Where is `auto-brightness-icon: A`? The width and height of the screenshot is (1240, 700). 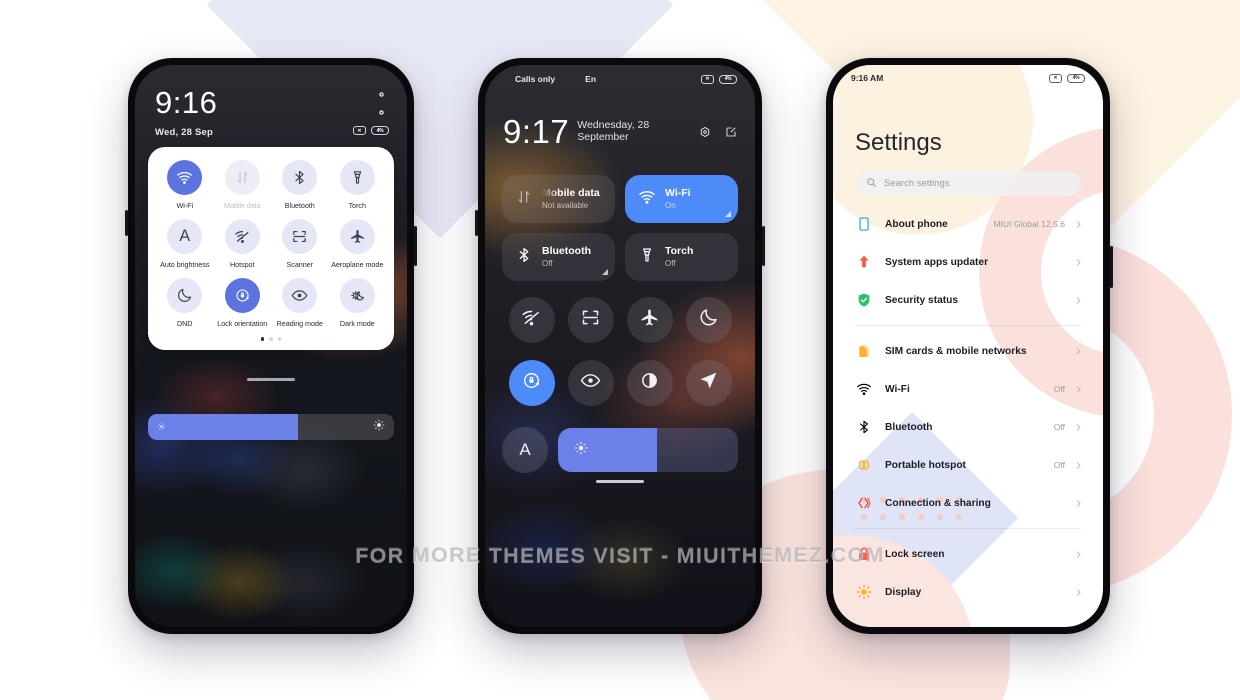
auto-brightness-icon: A is located at coordinates (185, 236).